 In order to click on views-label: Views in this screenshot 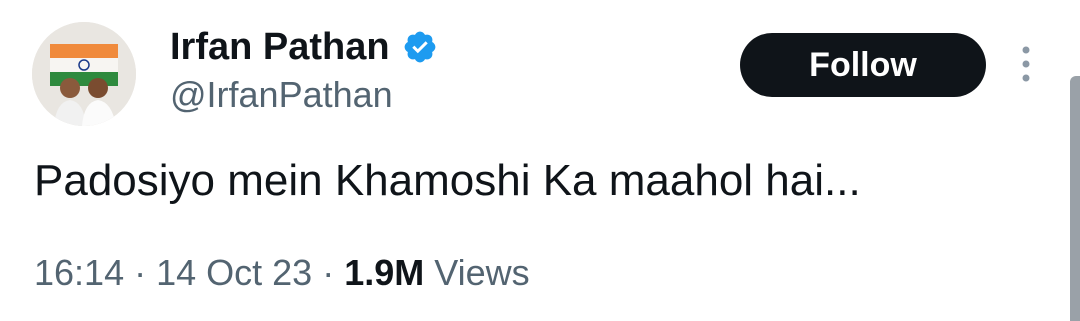, I will do `click(482, 272)`.